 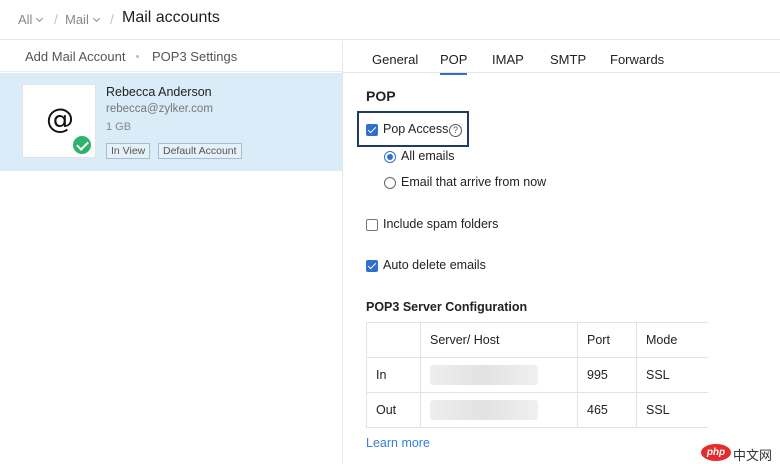 I want to click on email-from-now-radio, so click(x=390, y=183).